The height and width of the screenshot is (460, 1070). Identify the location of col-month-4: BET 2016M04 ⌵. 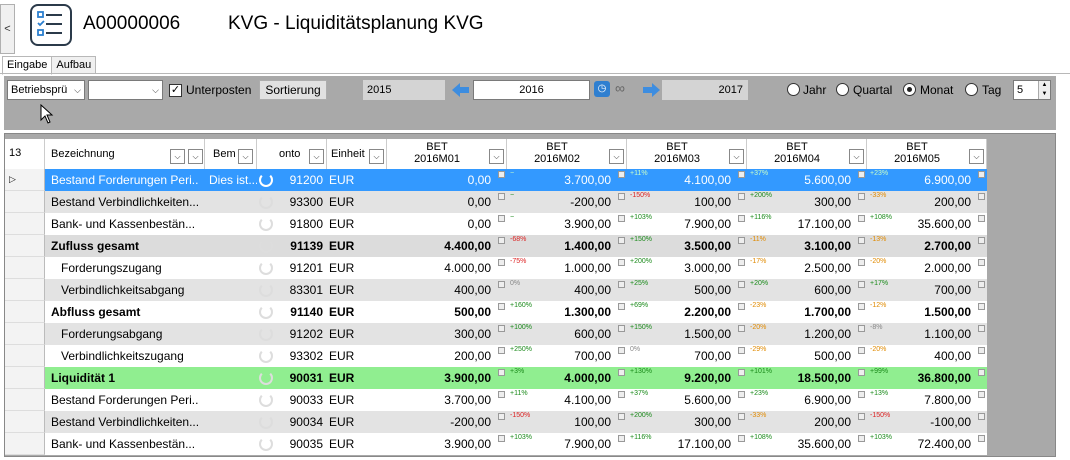
(807, 154).